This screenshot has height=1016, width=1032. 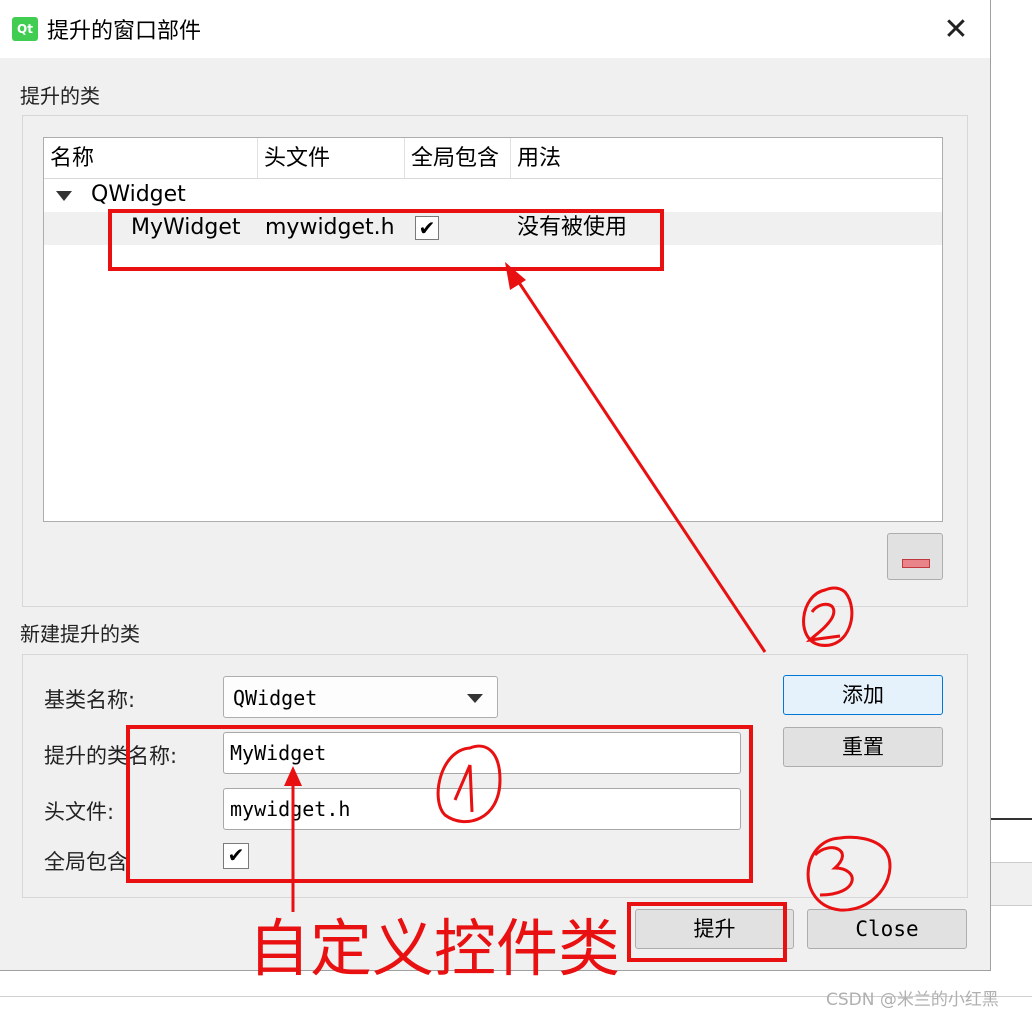 What do you see at coordinates (80, 634) in the screenshot?
I see `new-promoted-class-label: 新建提升的类` at bounding box center [80, 634].